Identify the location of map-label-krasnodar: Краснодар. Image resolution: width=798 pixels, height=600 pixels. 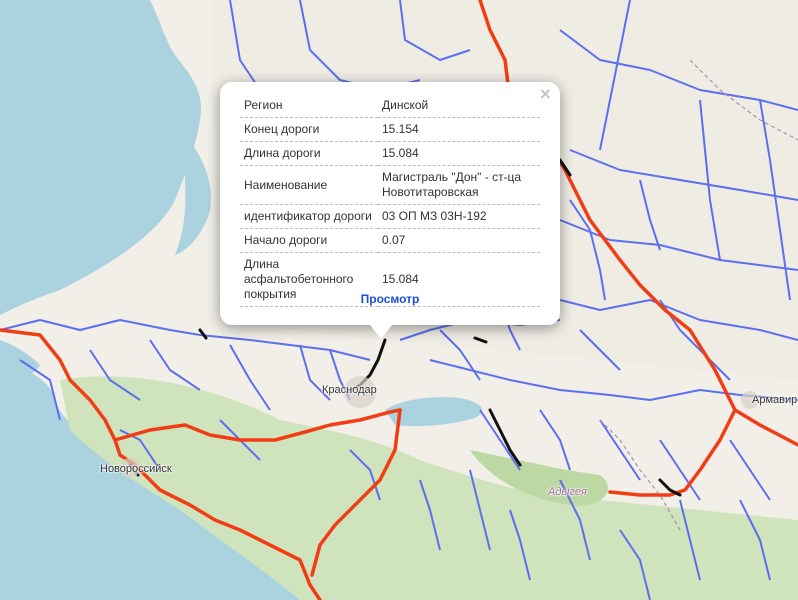
(349, 390).